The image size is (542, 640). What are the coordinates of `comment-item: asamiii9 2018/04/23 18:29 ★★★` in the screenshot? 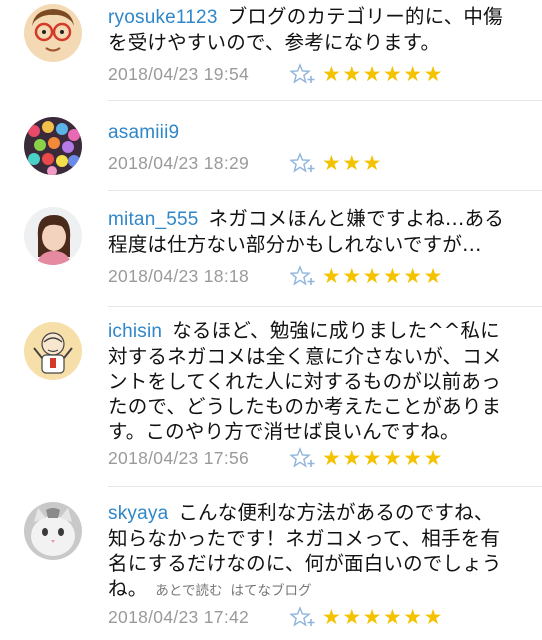 It's located at (271, 145).